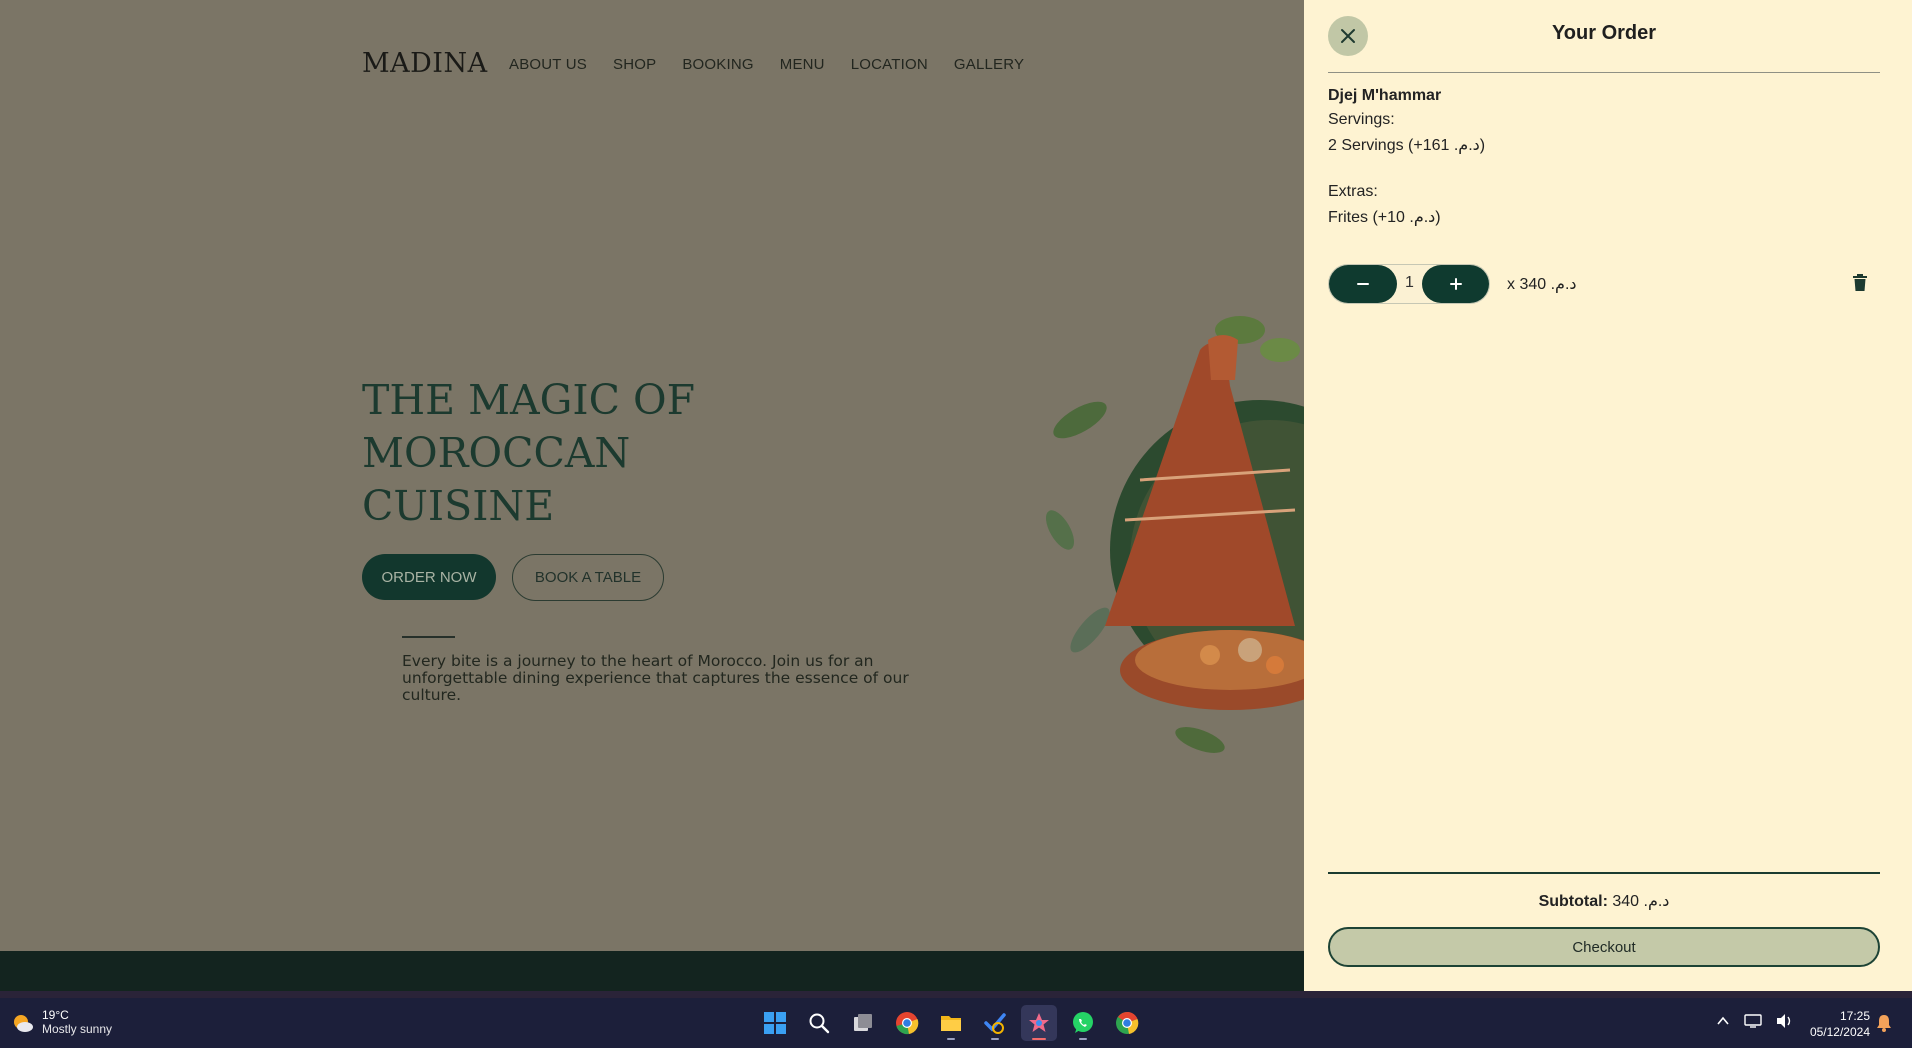 The image size is (1912, 1048). I want to click on paint-app, so click(1039, 1023).